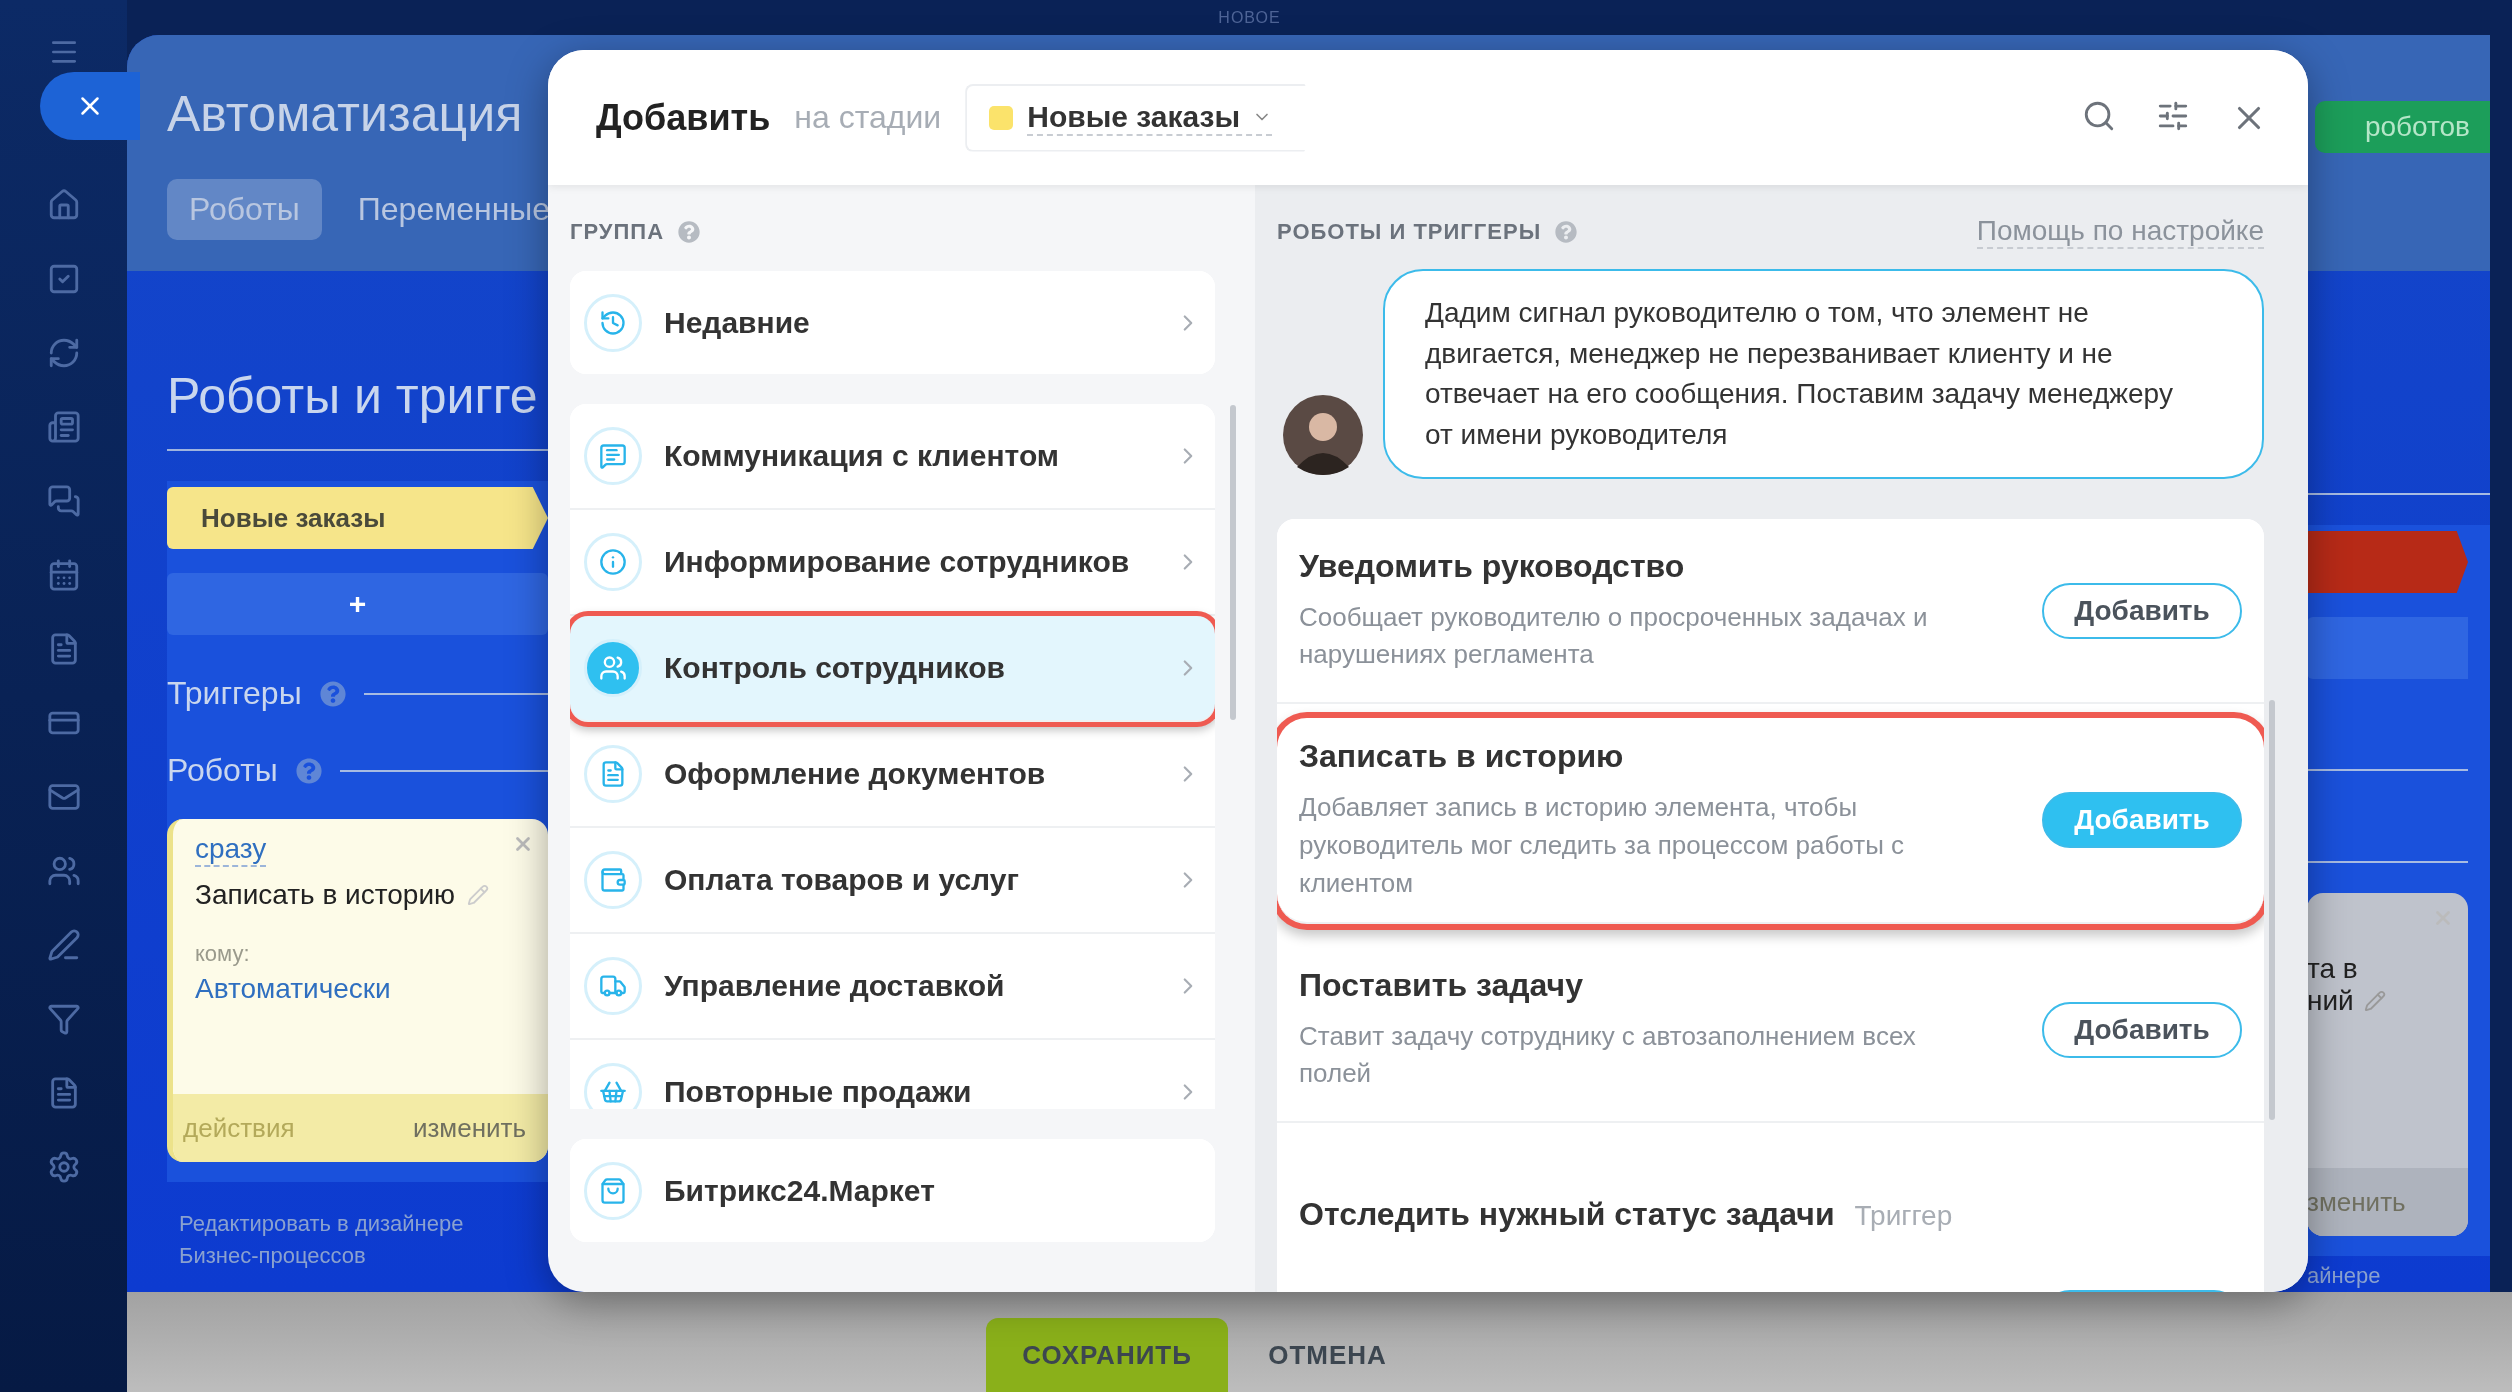  What do you see at coordinates (63, 871) in the screenshot?
I see `users-icon` at bounding box center [63, 871].